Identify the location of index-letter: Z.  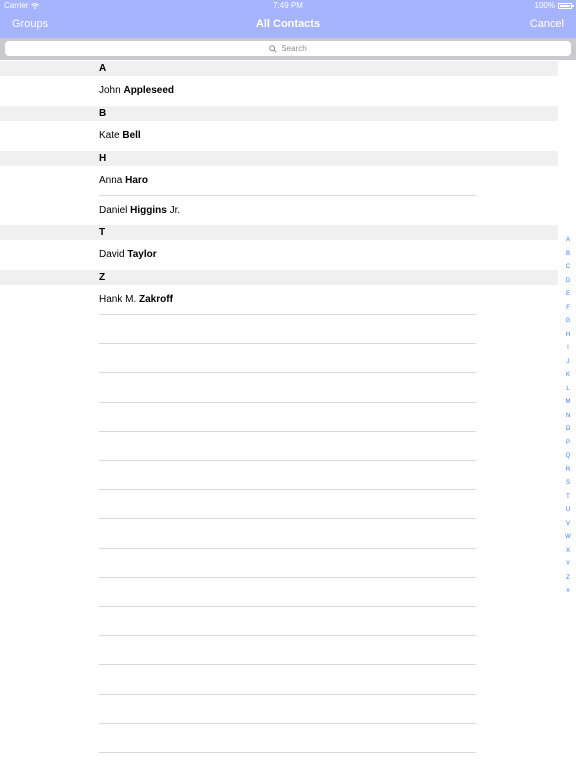
(568, 579).